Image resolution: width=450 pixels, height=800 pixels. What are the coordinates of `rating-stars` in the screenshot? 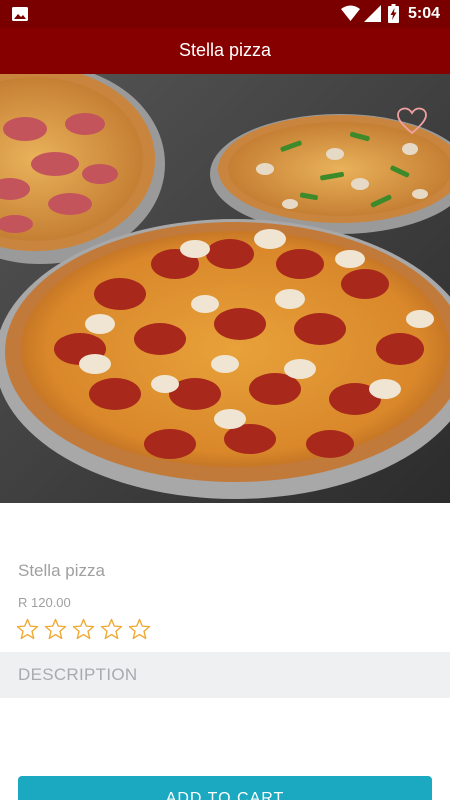 It's located at (83, 629).